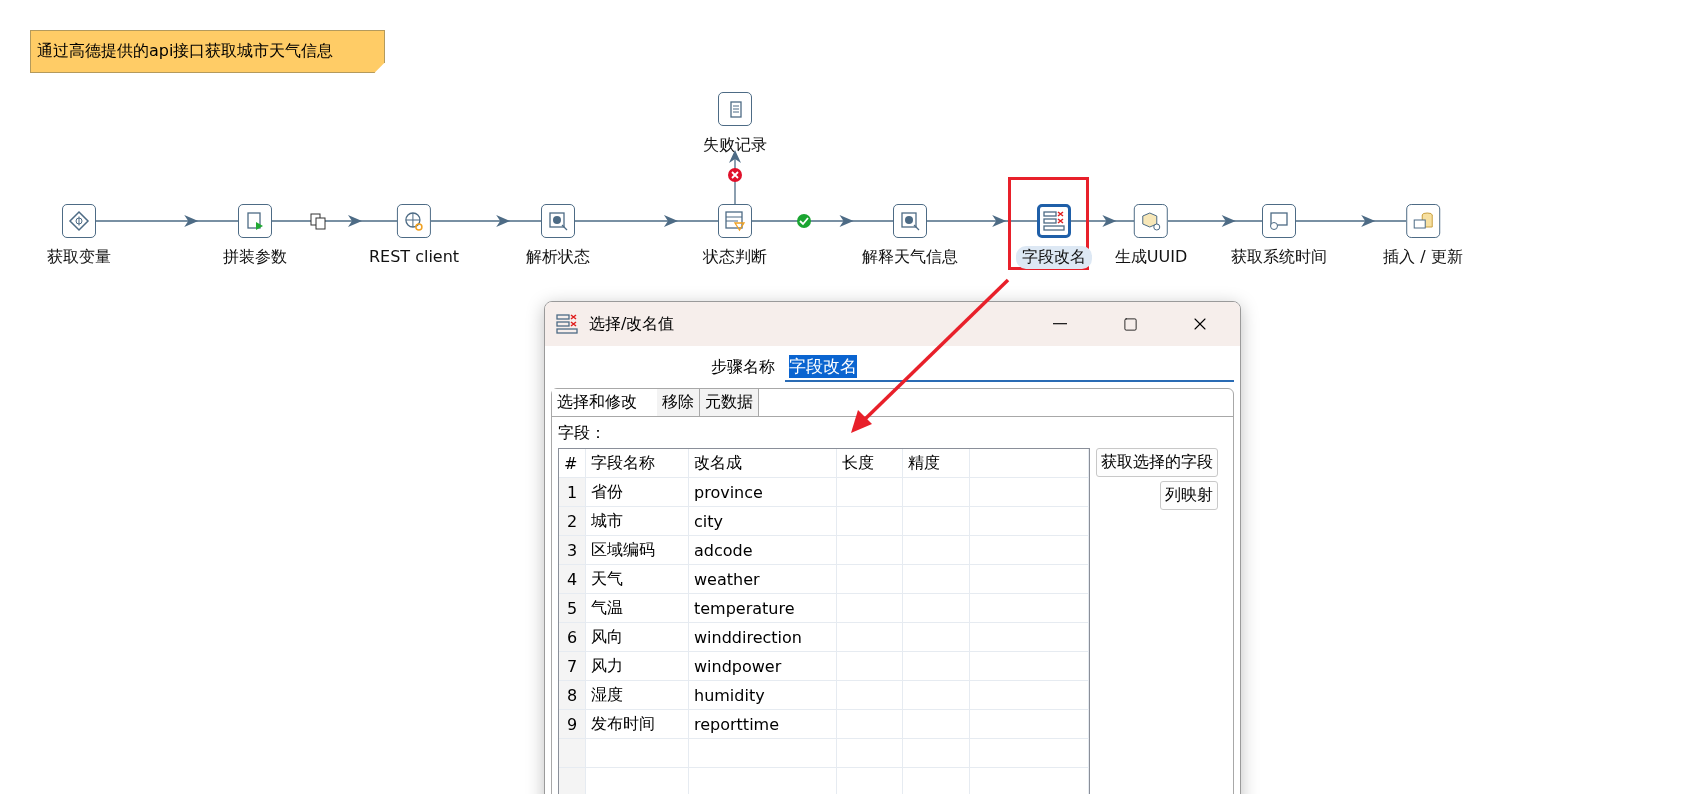  What do you see at coordinates (729, 402) in the screenshot?
I see `tab: 元数据` at bounding box center [729, 402].